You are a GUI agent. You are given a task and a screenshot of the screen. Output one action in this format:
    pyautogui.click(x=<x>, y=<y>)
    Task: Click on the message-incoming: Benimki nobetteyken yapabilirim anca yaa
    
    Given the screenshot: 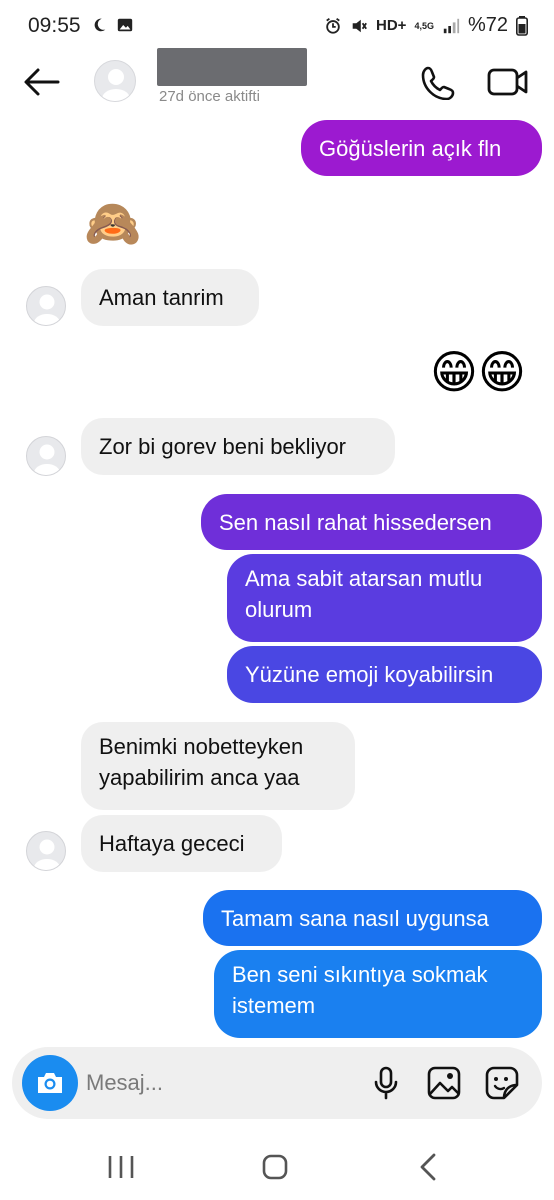 What is the action you would take?
    pyautogui.click(x=218, y=766)
    